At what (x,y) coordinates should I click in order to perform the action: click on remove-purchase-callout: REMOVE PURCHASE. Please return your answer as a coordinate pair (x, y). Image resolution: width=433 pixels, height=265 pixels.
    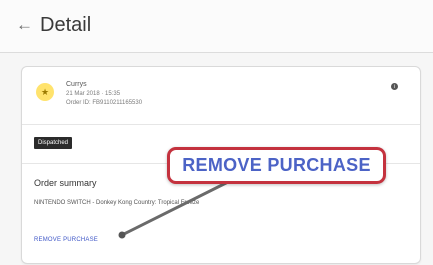
    Looking at the image, I should click on (276, 165).